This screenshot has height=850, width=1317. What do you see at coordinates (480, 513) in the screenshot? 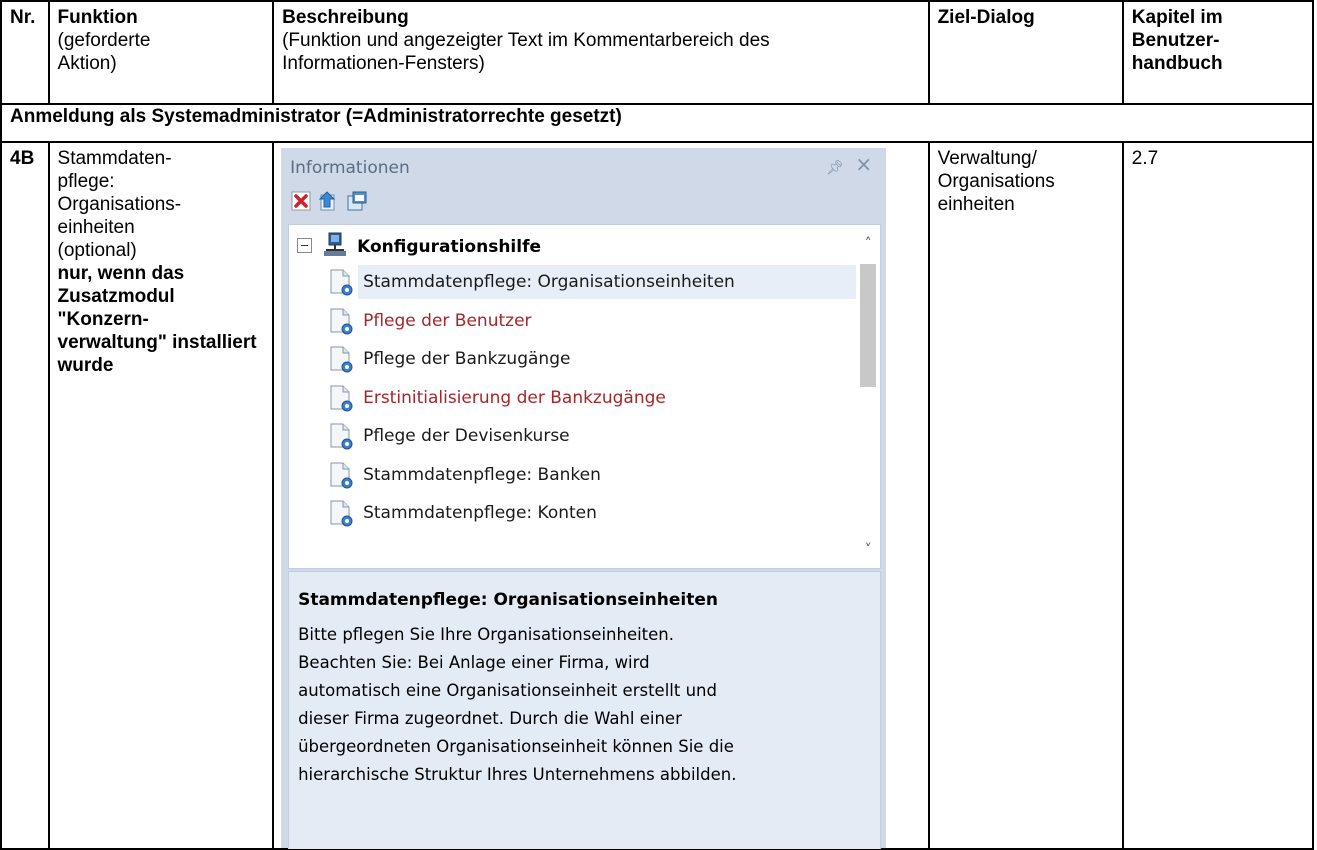
I see `tree-item-label: Stammdatenpflege: Konten` at bounding box center [480, 513].